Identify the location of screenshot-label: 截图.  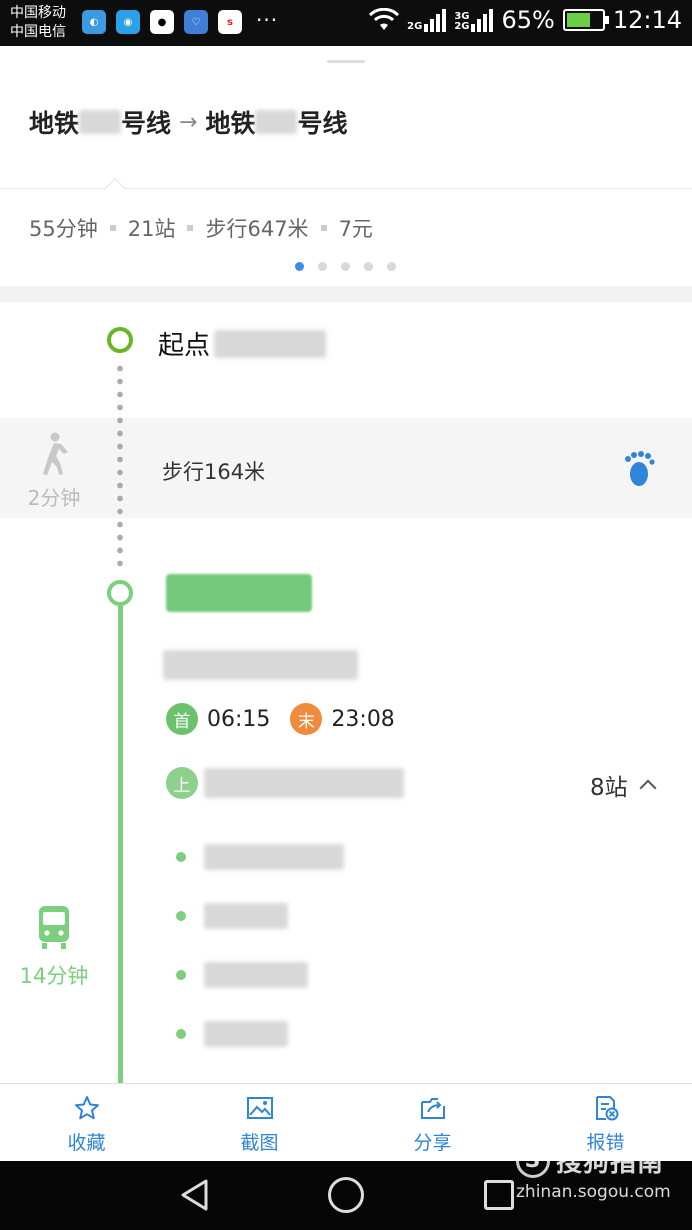
(259, 1143).